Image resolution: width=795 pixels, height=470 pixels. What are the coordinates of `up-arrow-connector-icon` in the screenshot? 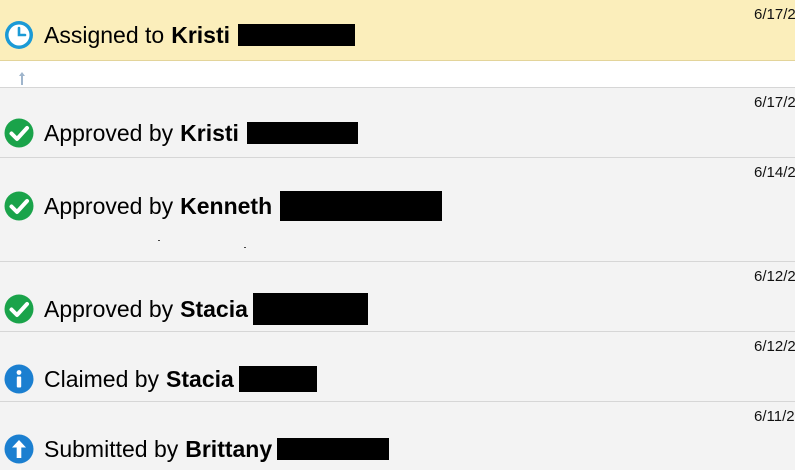 It's located at (22, 78).